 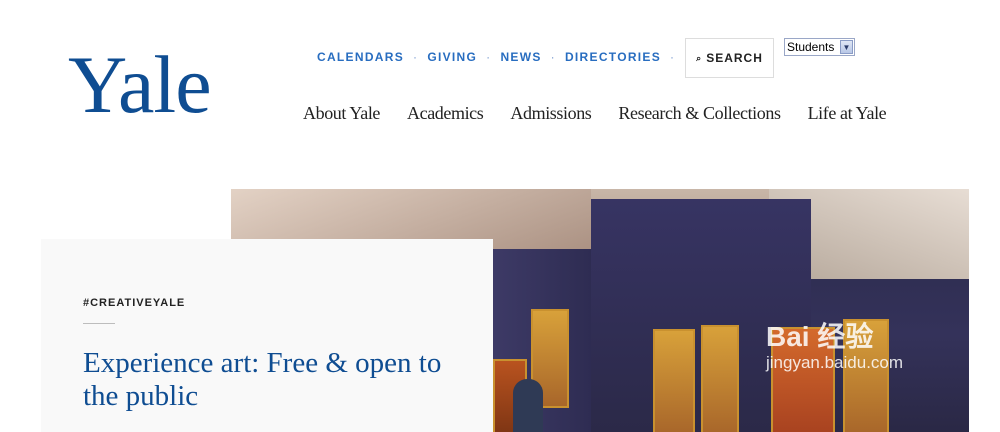 I want to click on utility-link-giving: GIVING, so click(x=452, y=57).